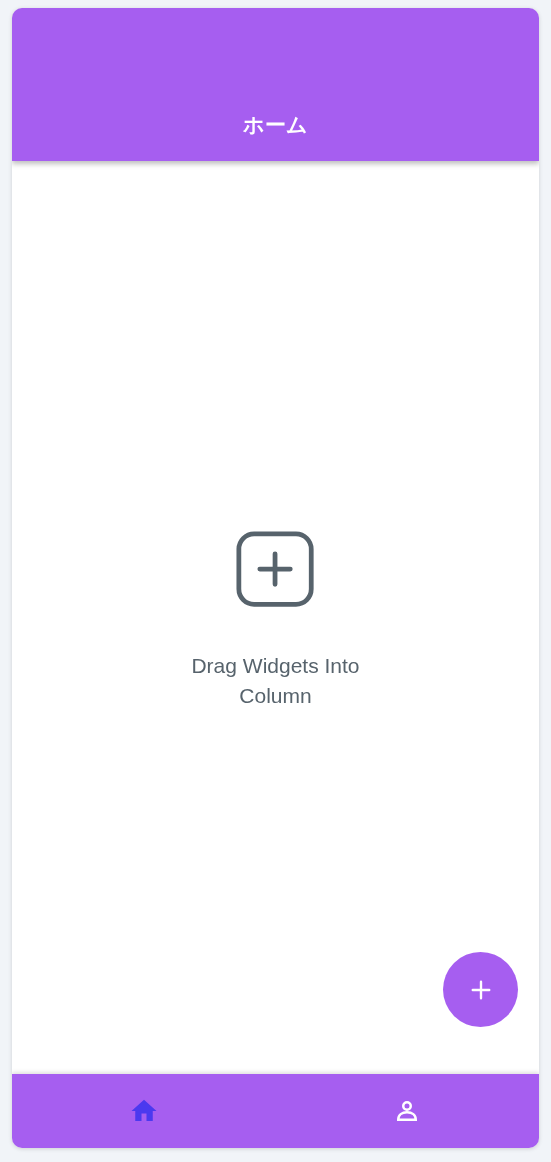 This screenshot has height=1162, width=551. I want to click on page-title: ホーム, so click(275, 125).